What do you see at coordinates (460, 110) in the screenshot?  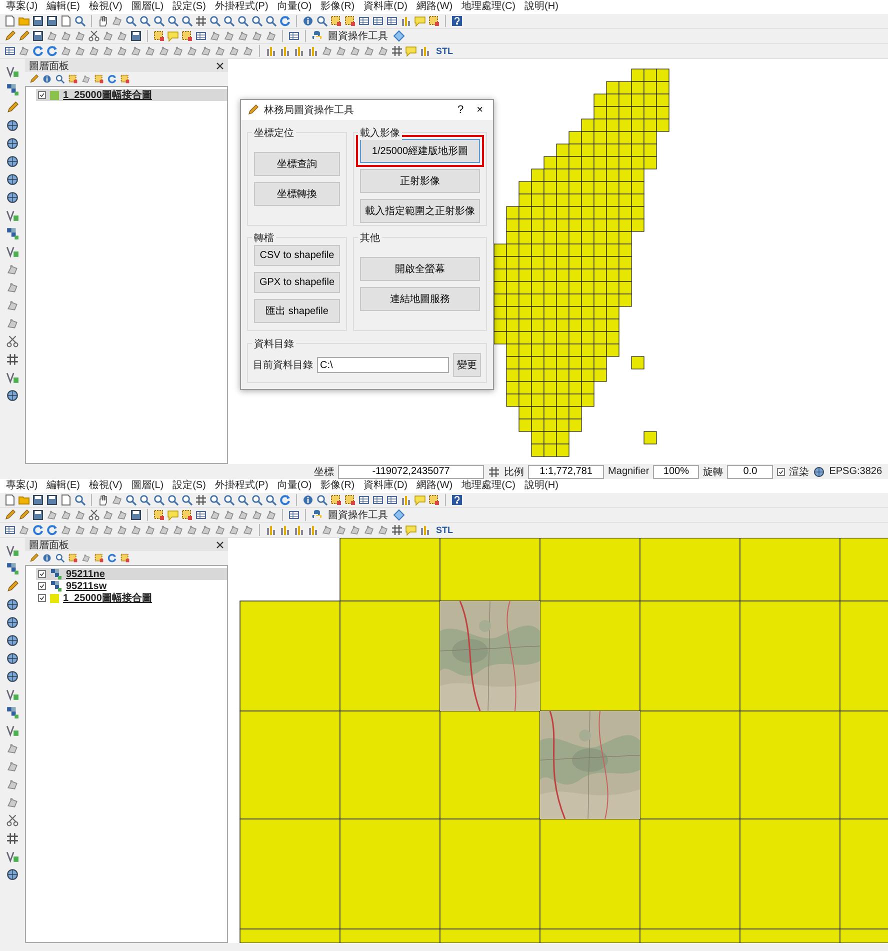 I see `help-button: ?` at bounding box center [460, 110].